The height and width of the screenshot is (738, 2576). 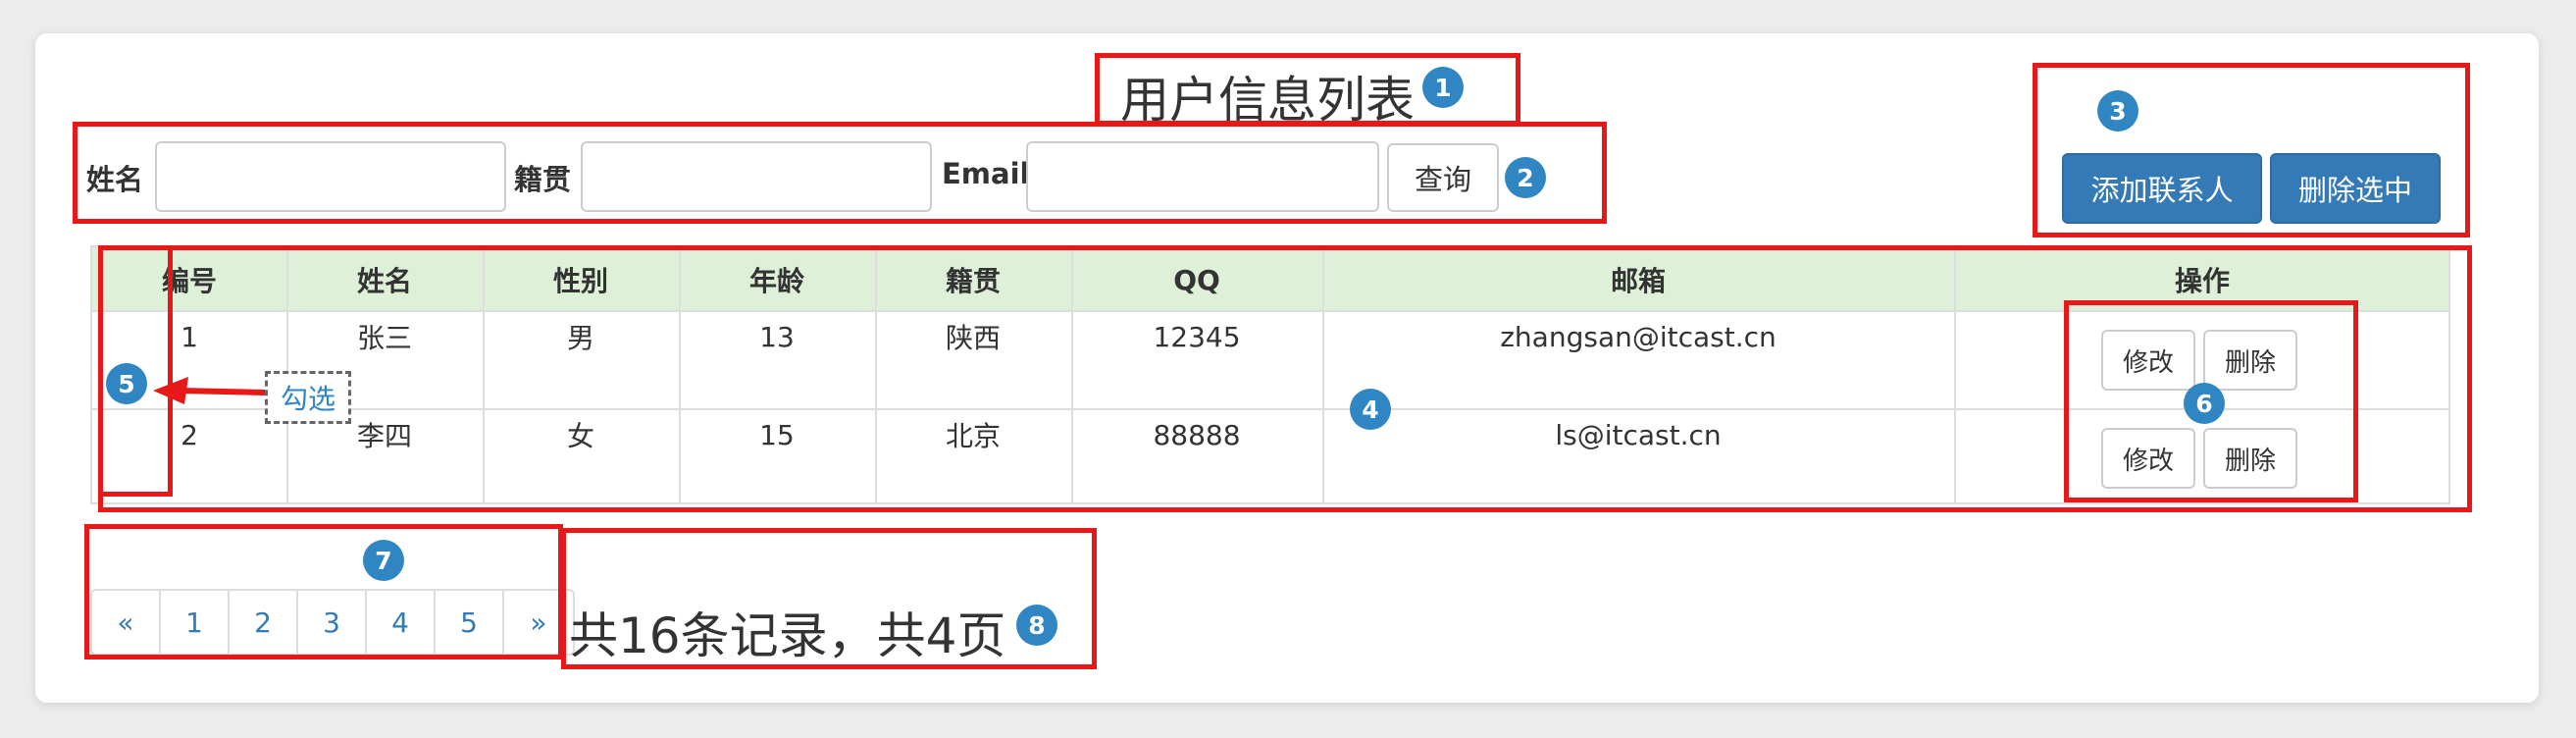 What do you see at coordinates (2162, 188) in the screenshot?
I see `add-contact-button: 添加联系人` at bounding box center [2162, 188].